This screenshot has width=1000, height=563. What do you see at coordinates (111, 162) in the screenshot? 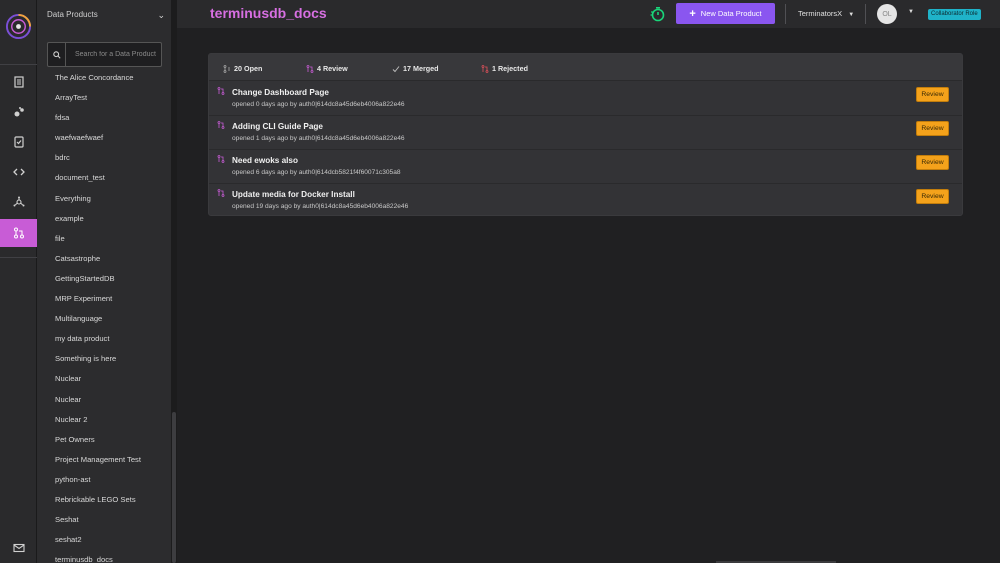
I see `list-item: bdrc` at bounding box center [111, 162].